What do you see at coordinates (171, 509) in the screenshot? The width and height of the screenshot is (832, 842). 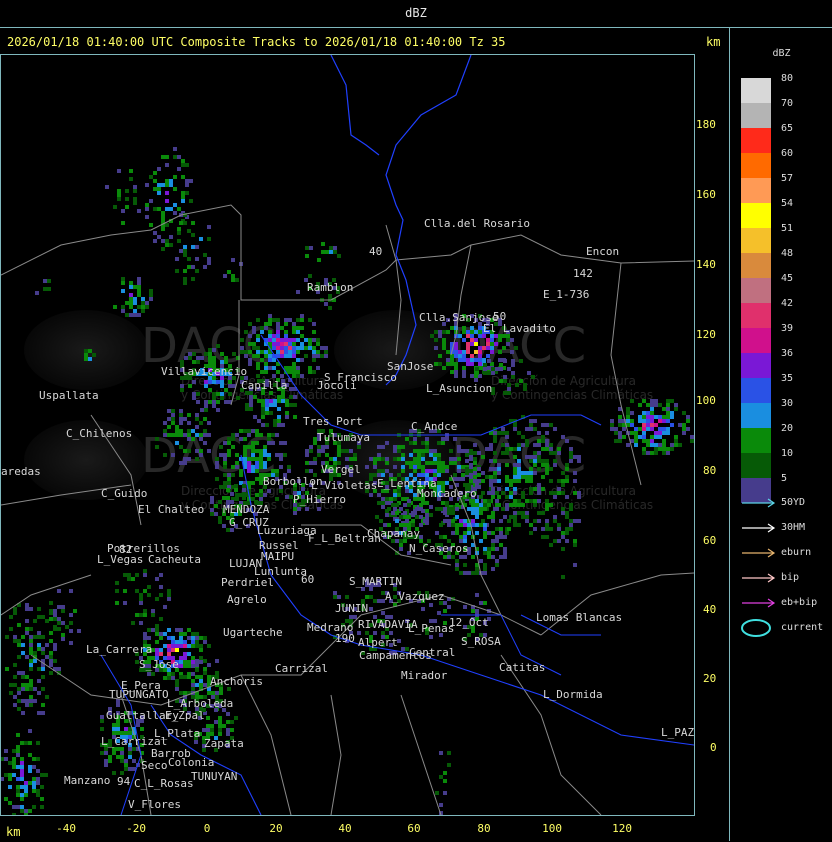 I see `place-label-el-chalteo: El Chalteo` at bounding box center [171, 509].